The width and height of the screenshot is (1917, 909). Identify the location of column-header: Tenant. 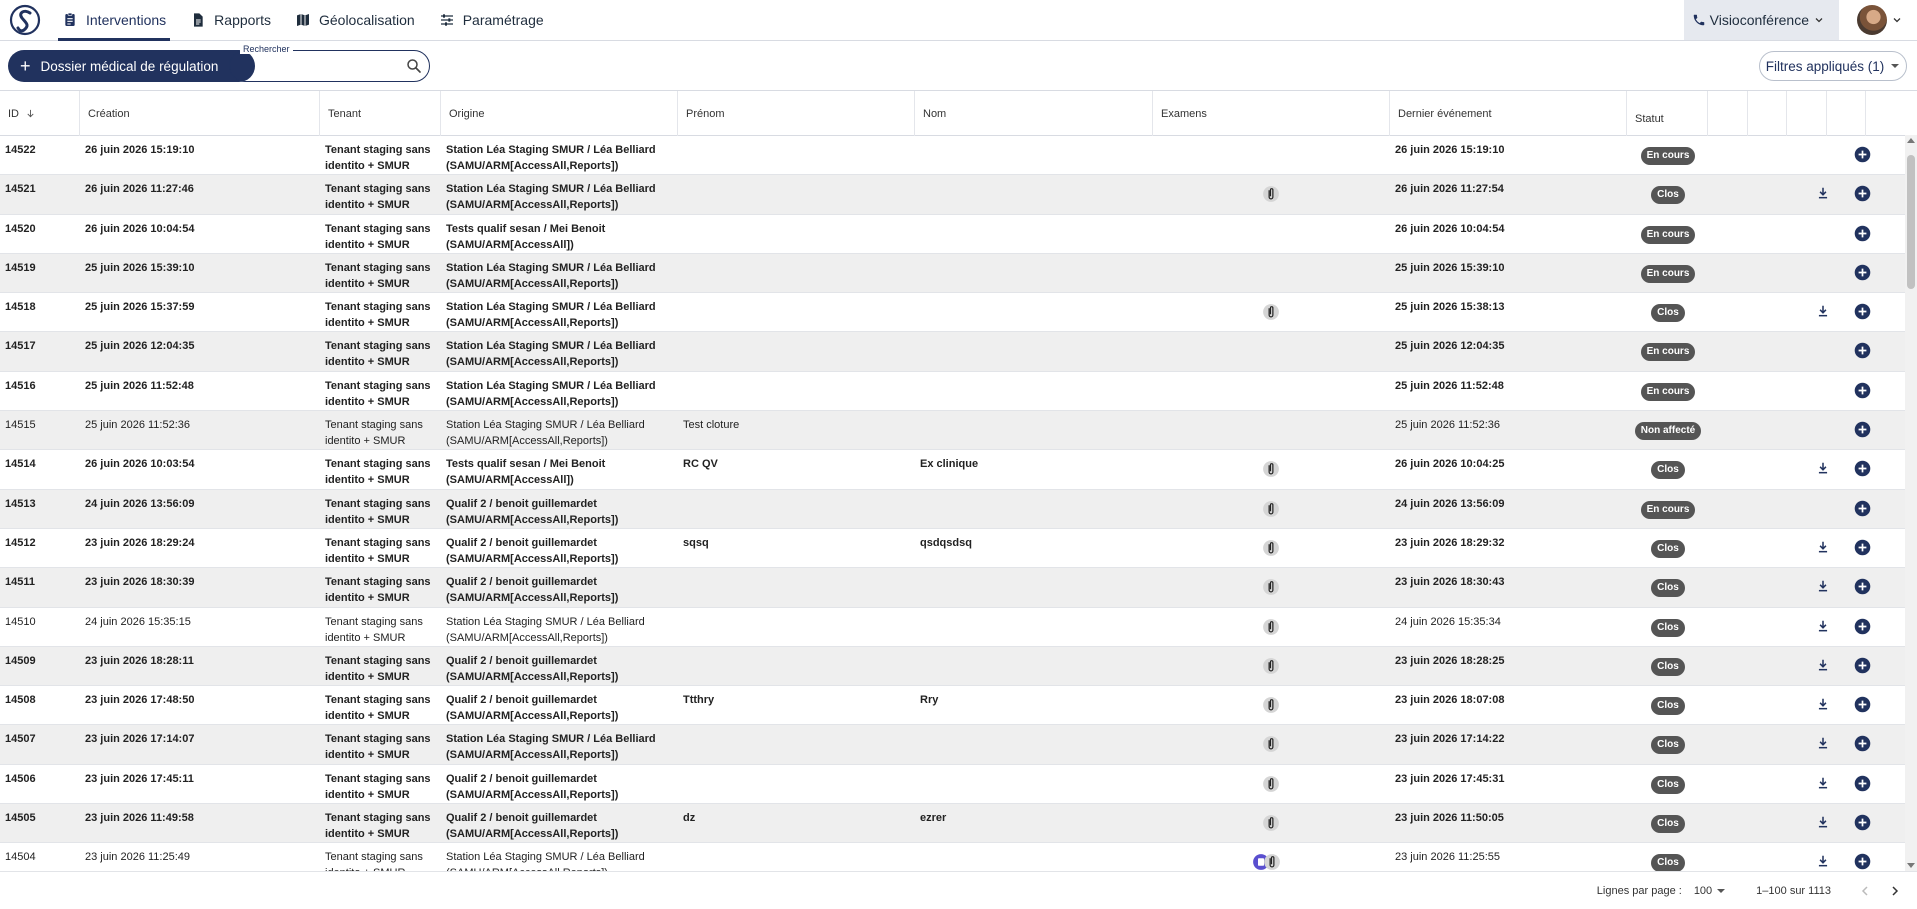
(380, 113).